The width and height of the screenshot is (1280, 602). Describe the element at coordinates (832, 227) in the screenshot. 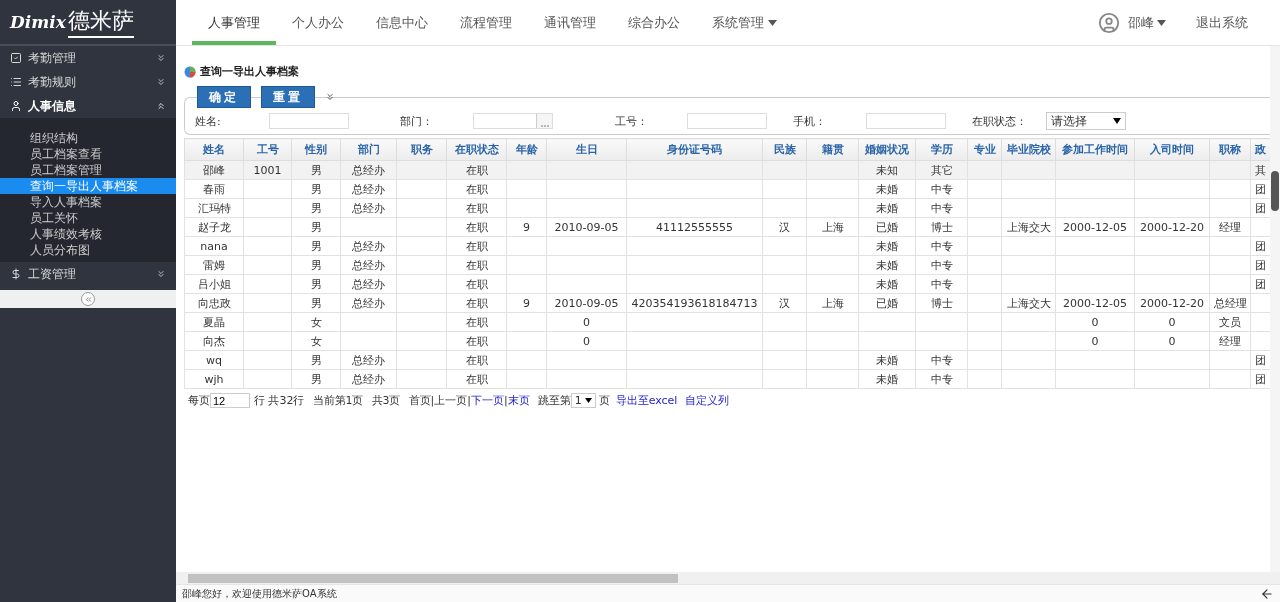

I see `table-cell: 上海` at that location.